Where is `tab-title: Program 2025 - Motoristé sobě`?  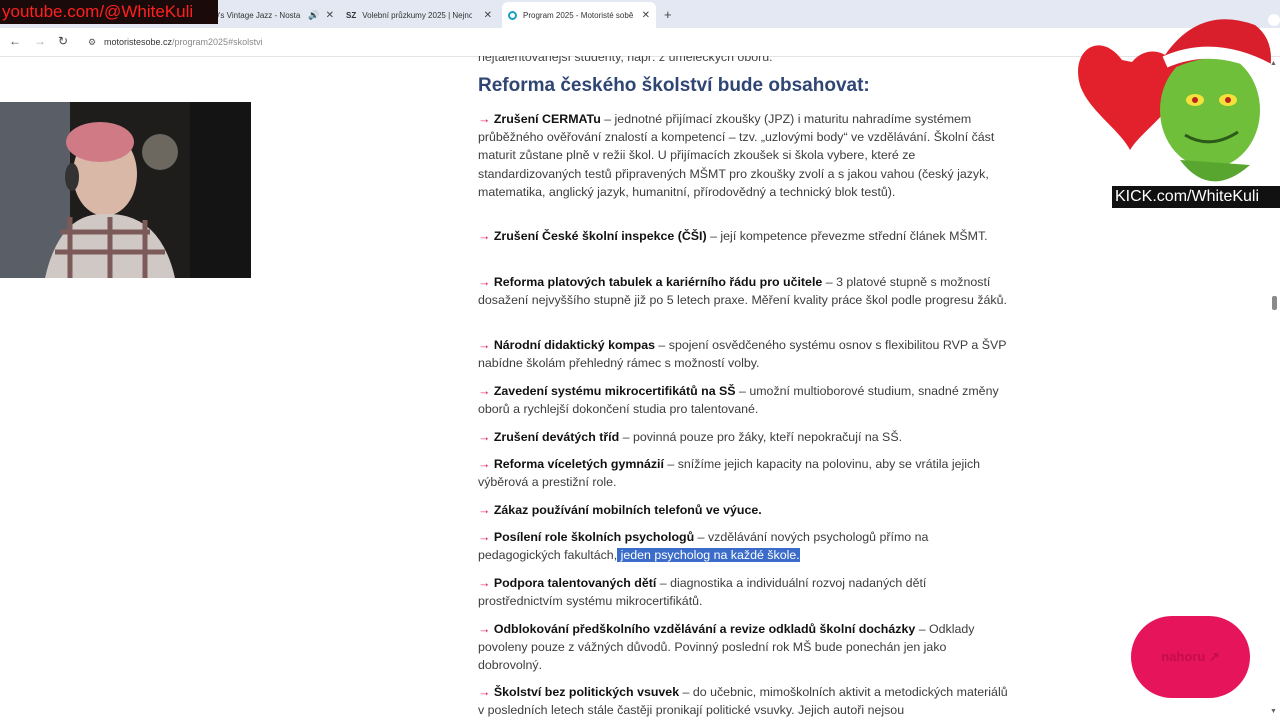
tab-title: Program 2025 - Motoristé sobě is located at coordinates (578, 15).